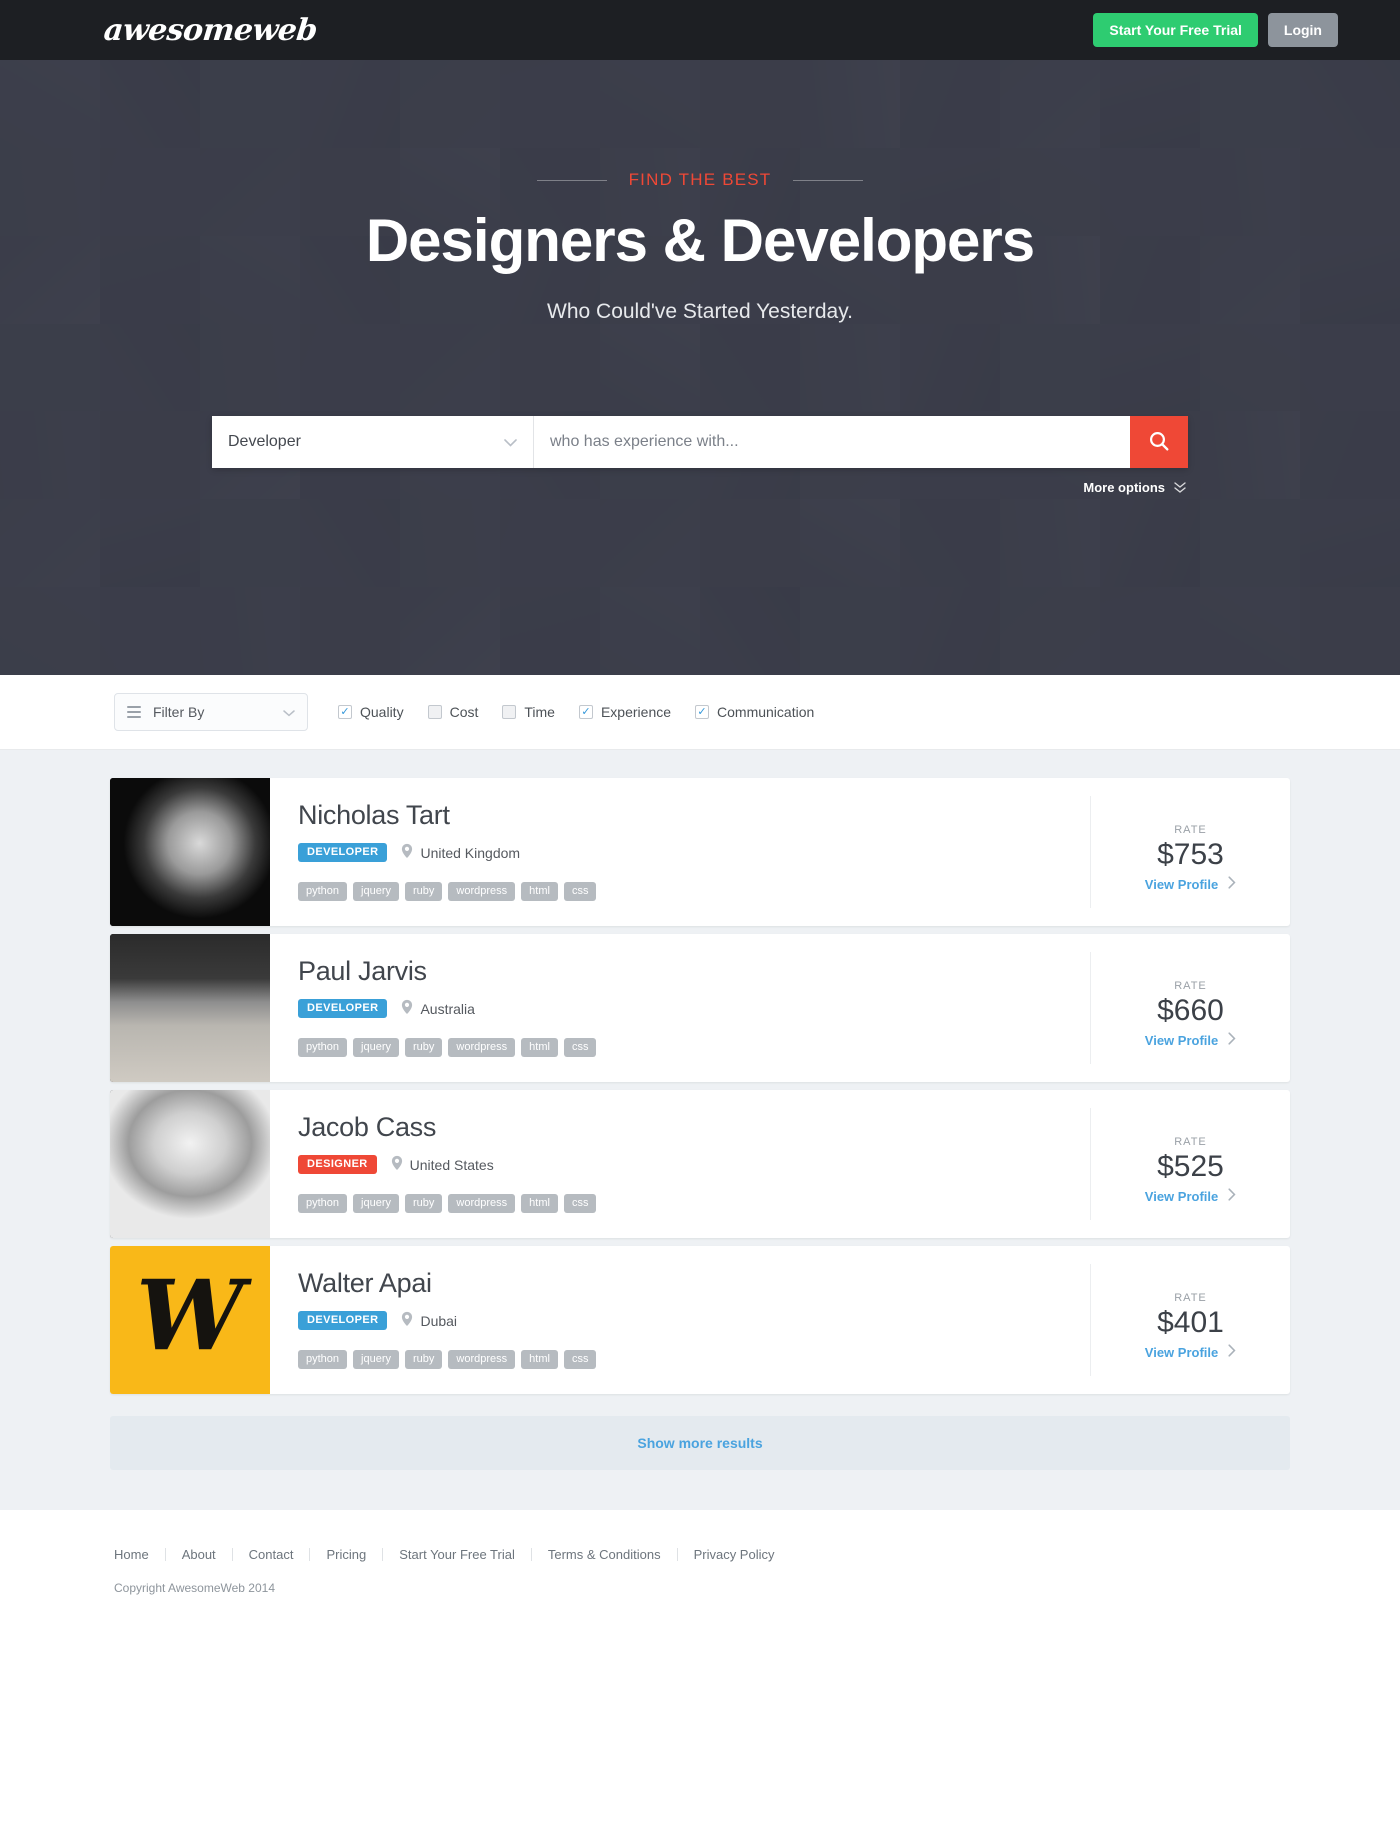 This screenshot has width=1400, height=1832. I want to click on header-actions: Start Your Free Trial Login, so click(1215, 30).